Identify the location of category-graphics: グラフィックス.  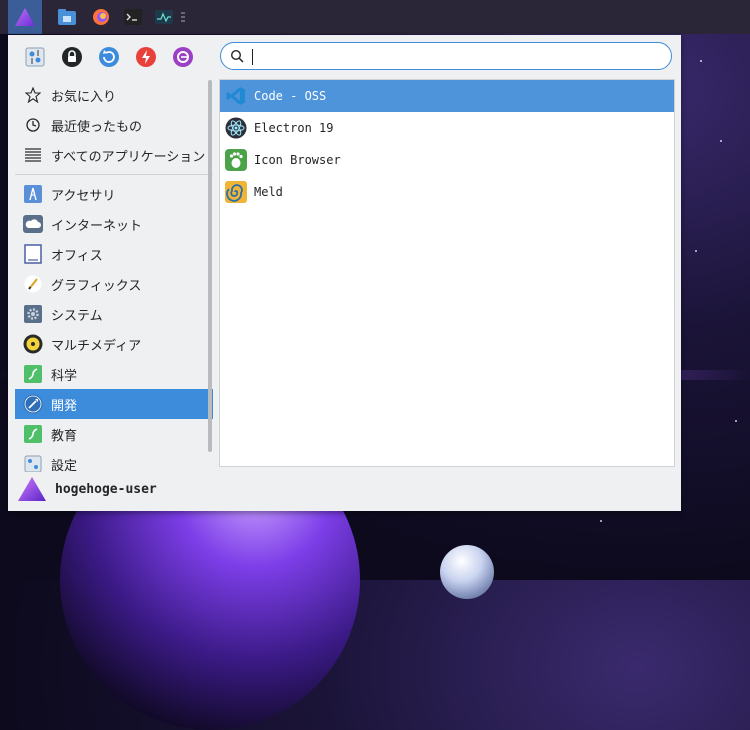
(114, 284).